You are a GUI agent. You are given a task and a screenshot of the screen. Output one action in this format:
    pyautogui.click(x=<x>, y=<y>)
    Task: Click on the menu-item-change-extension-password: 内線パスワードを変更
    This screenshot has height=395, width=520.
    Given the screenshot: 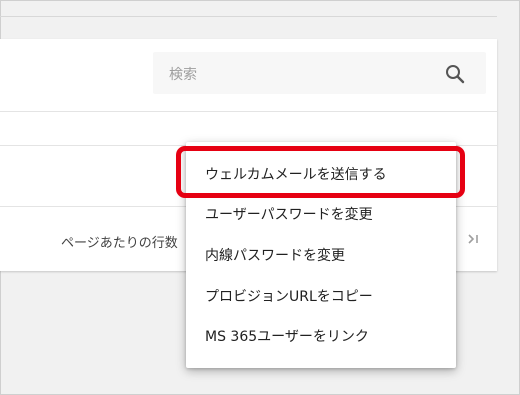 What is the action you would take?
    pyautogui.click(x=321, y=256)
    